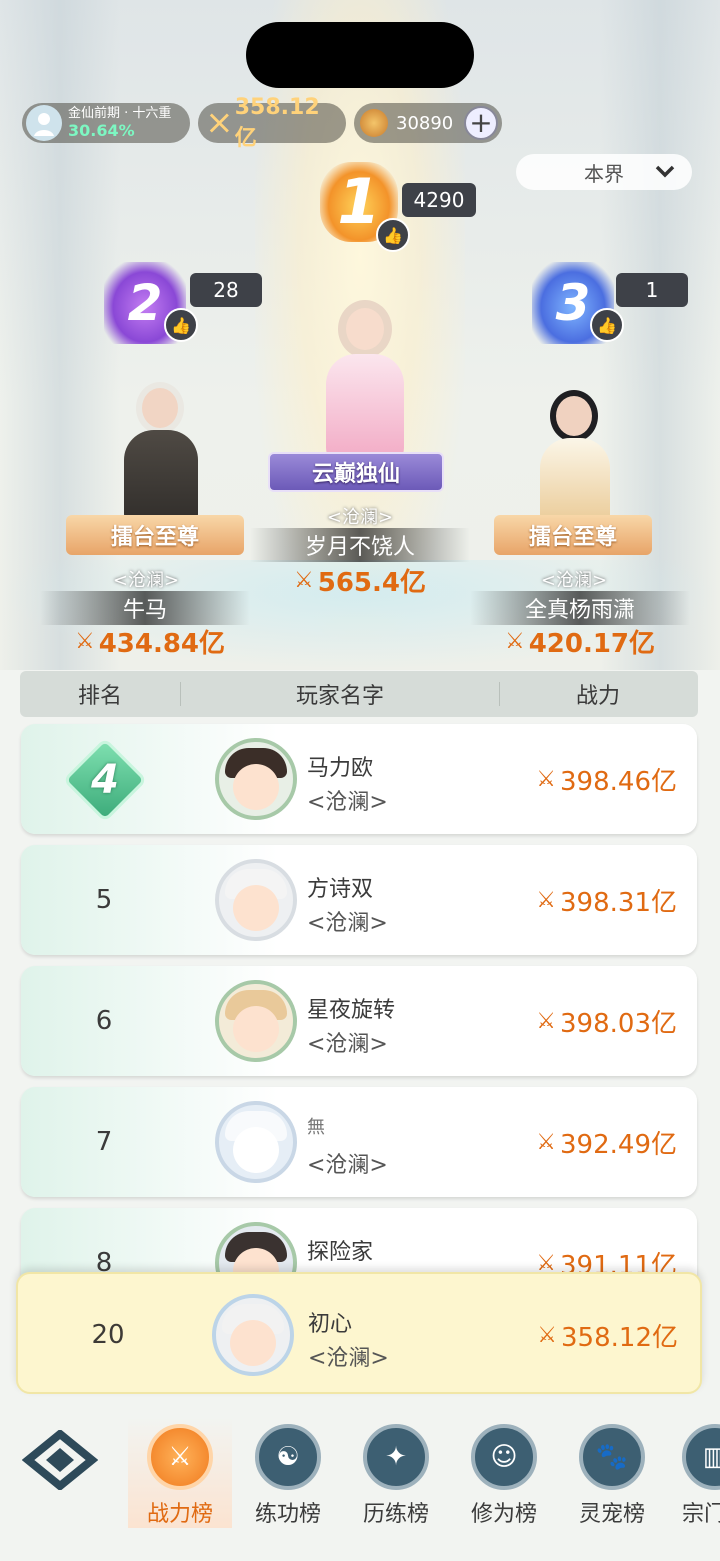 The image size is (720, 1561). I want to click on crossed-swords-icon, so click(219, 123).